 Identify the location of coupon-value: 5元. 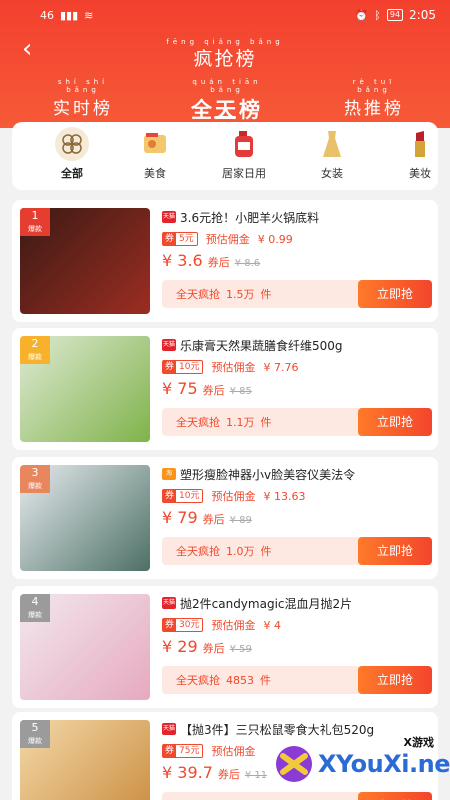
(186, 239).